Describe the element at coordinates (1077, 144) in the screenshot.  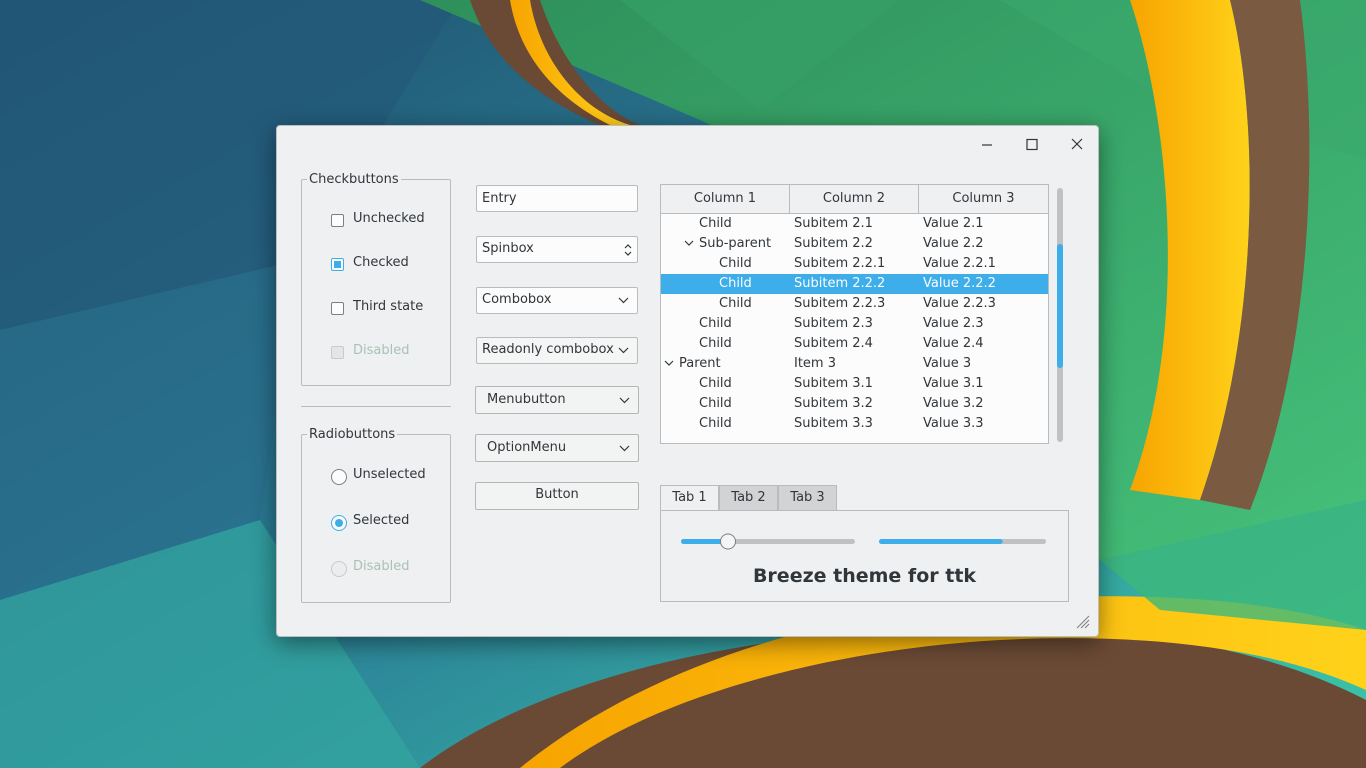
I see `close-button` at that location.